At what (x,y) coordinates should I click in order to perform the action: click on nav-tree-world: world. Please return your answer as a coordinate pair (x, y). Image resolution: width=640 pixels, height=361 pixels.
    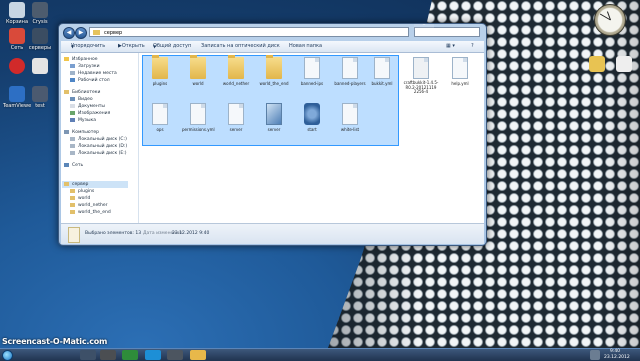
    Looking at the image, I should click on (80, 198).